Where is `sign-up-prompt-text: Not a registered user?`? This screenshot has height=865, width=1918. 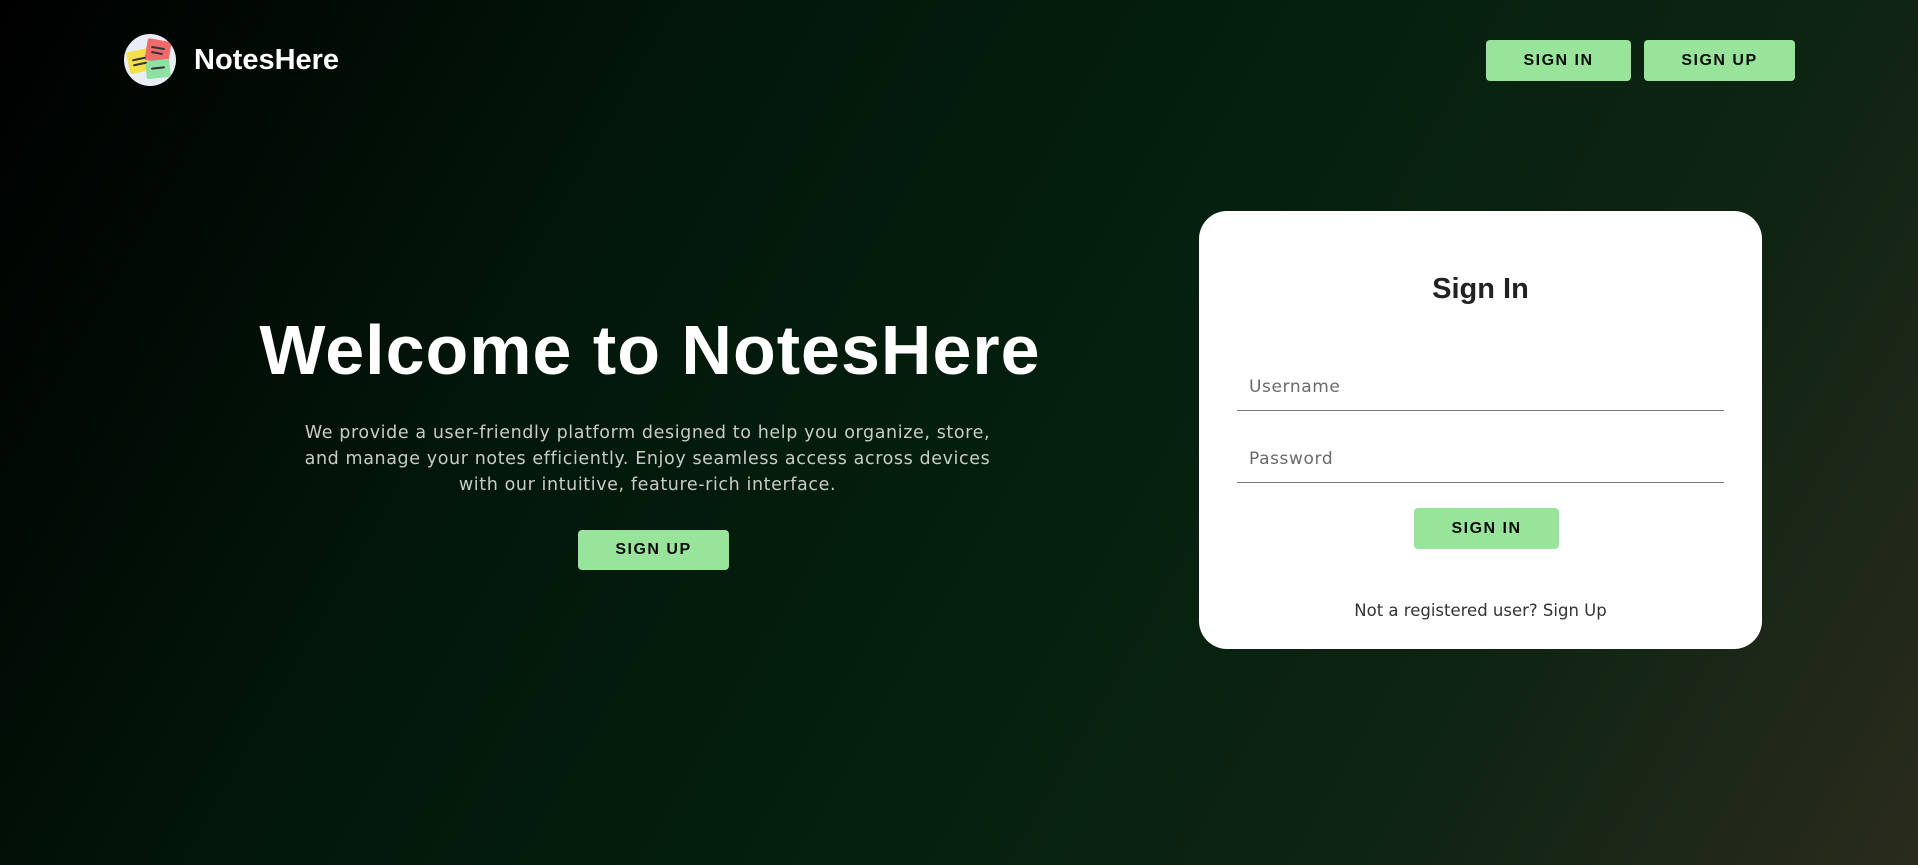
sign-up-prompt-text: Not a registered user? is located at coordinates (1446, 610).